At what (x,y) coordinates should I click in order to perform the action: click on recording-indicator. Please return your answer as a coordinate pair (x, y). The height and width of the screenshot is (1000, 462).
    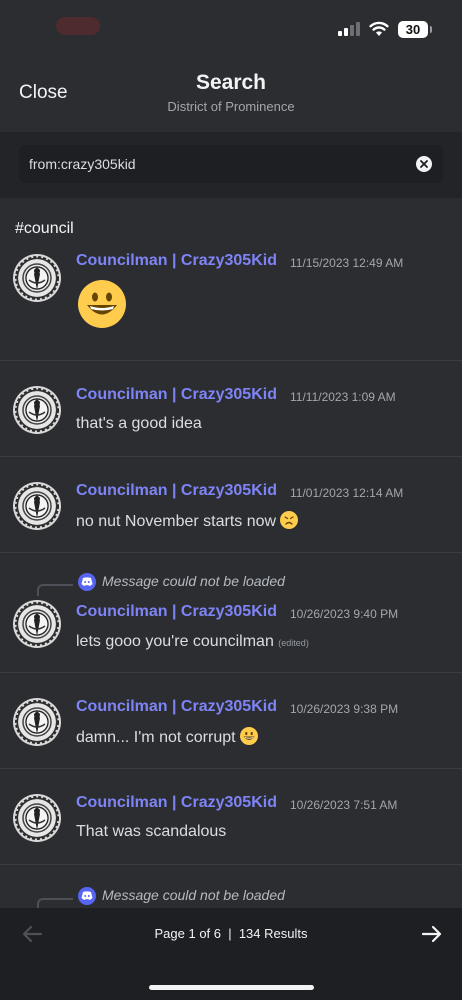
    Looking at the image, I should click on (78, 26).